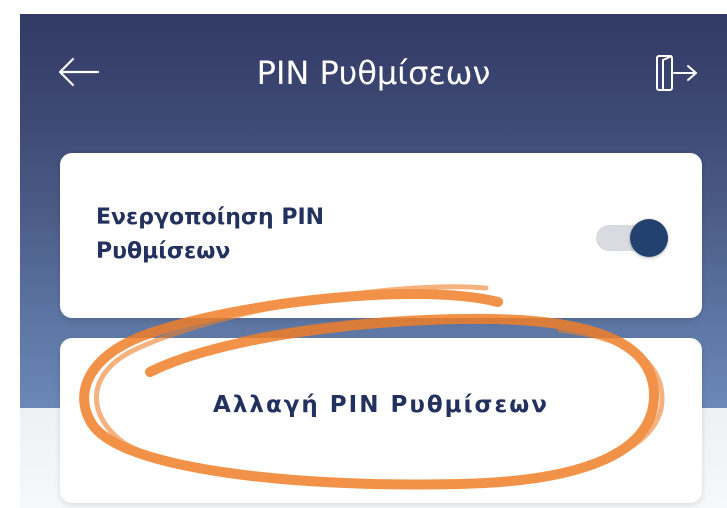 Image resolution: width=727 pixels, height=508 pixels. I want to click on exit-button, so click(677, 73).